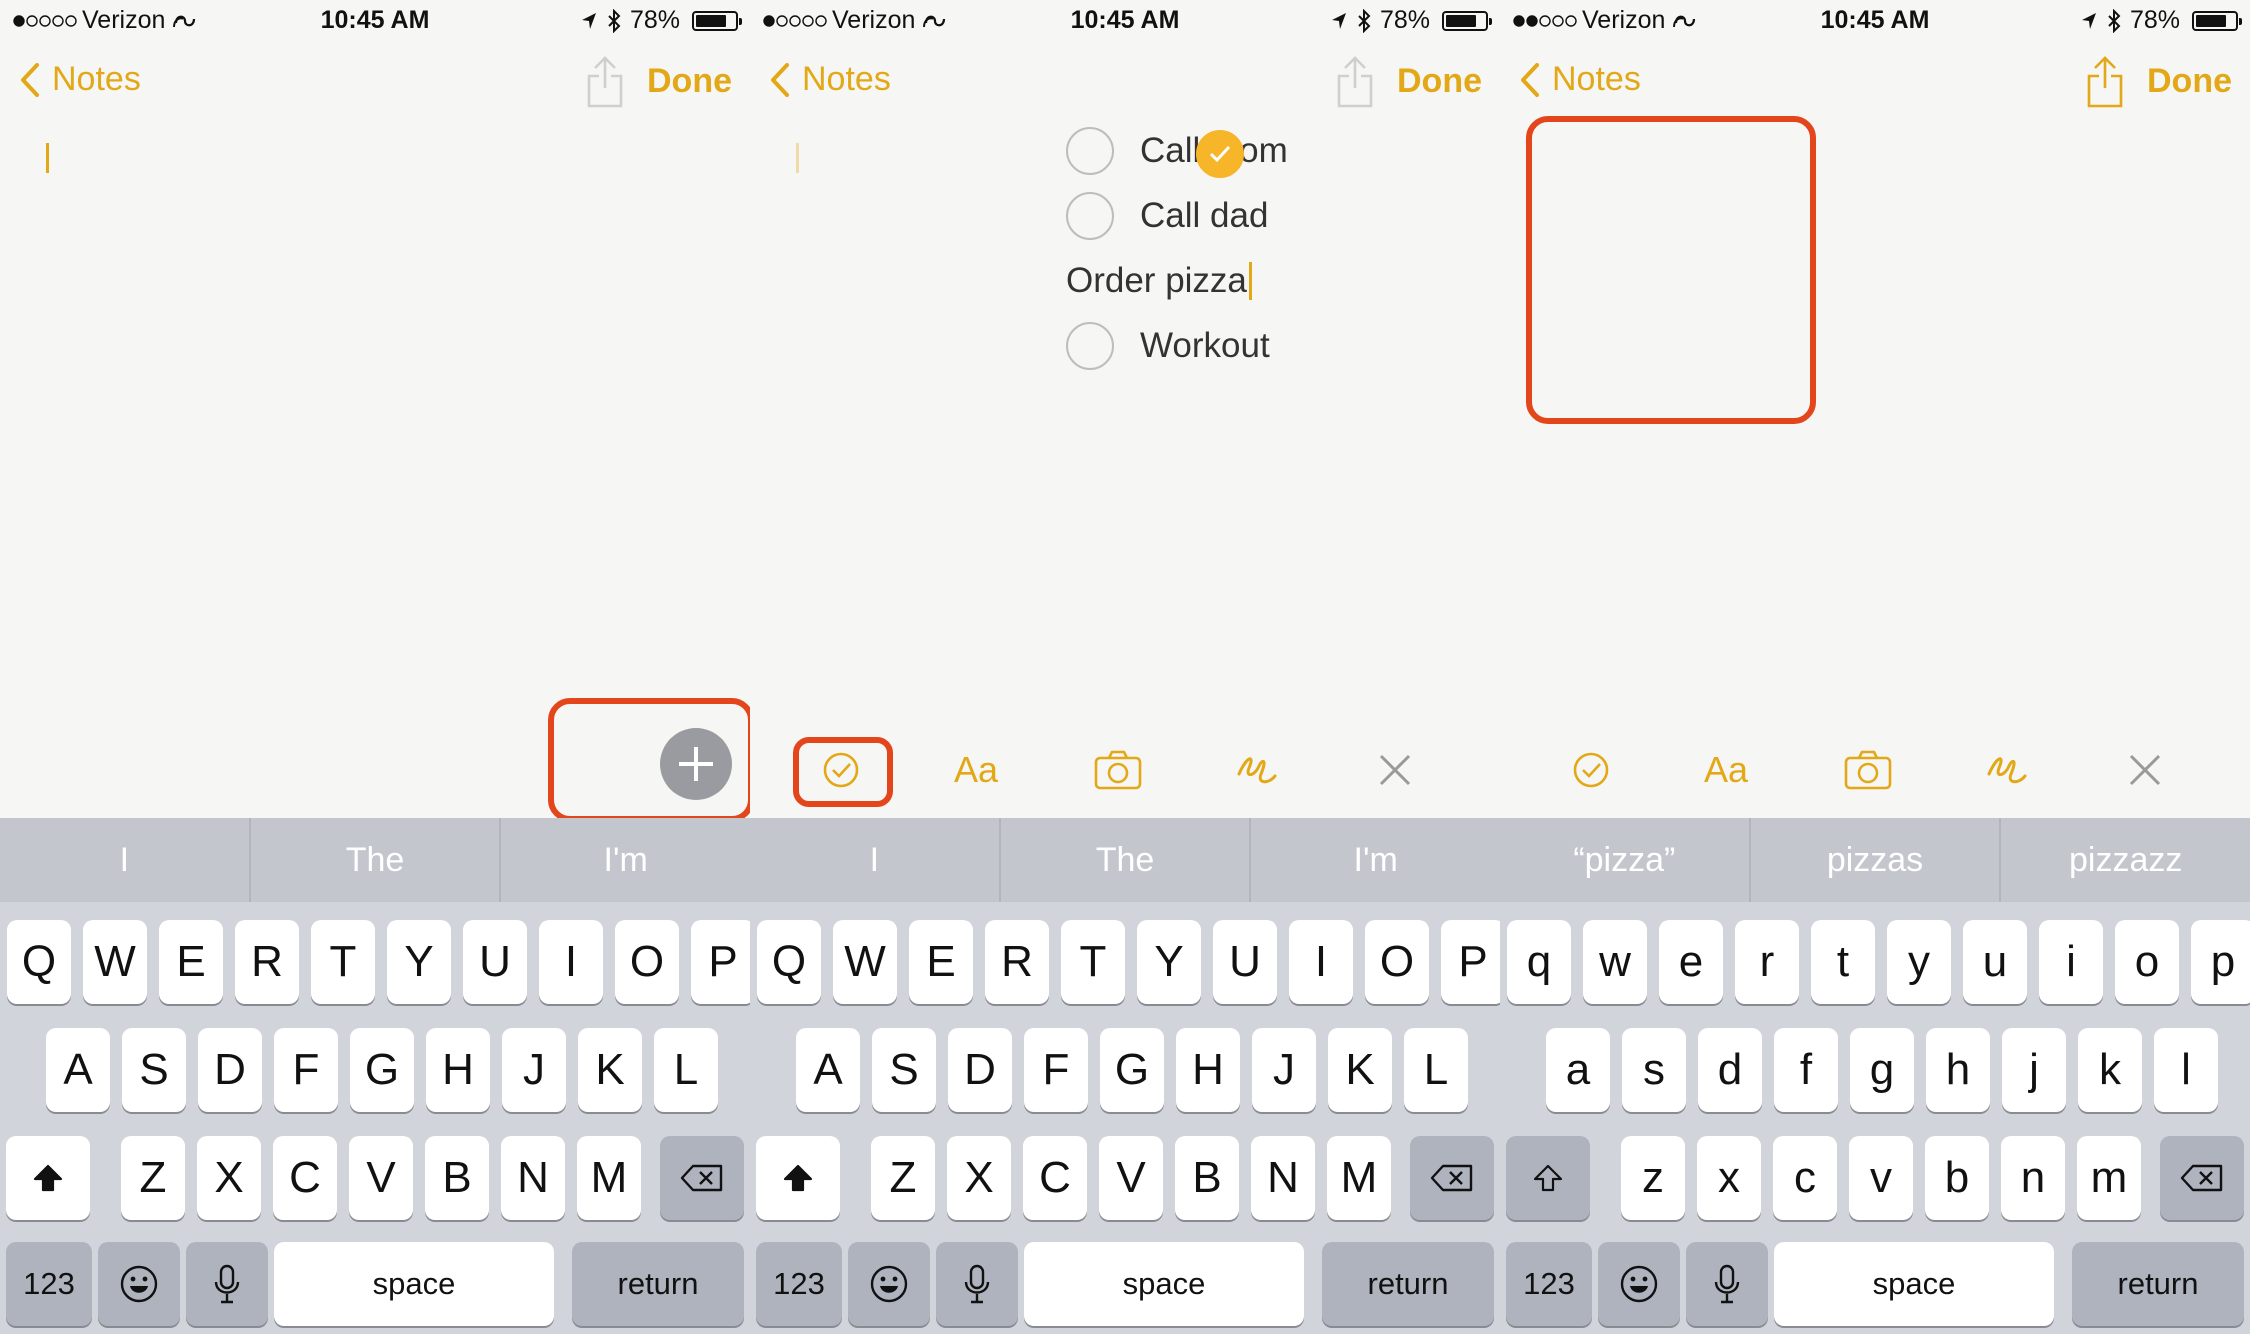 This screenshot has height=1334, width=2250. Describe the element at coordinates (875, 860) in the screenshot. I see `suggestion-item: I` at that location.